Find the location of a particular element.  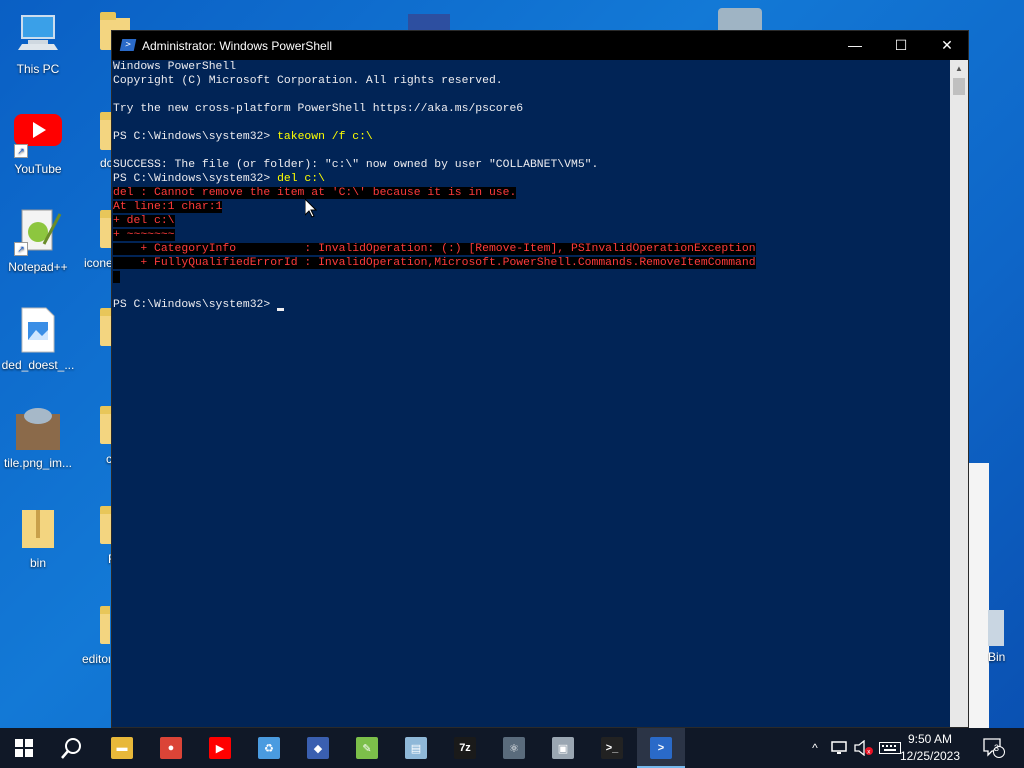

desktop-icon-label: YouTube is located at coordinates (38, 169).